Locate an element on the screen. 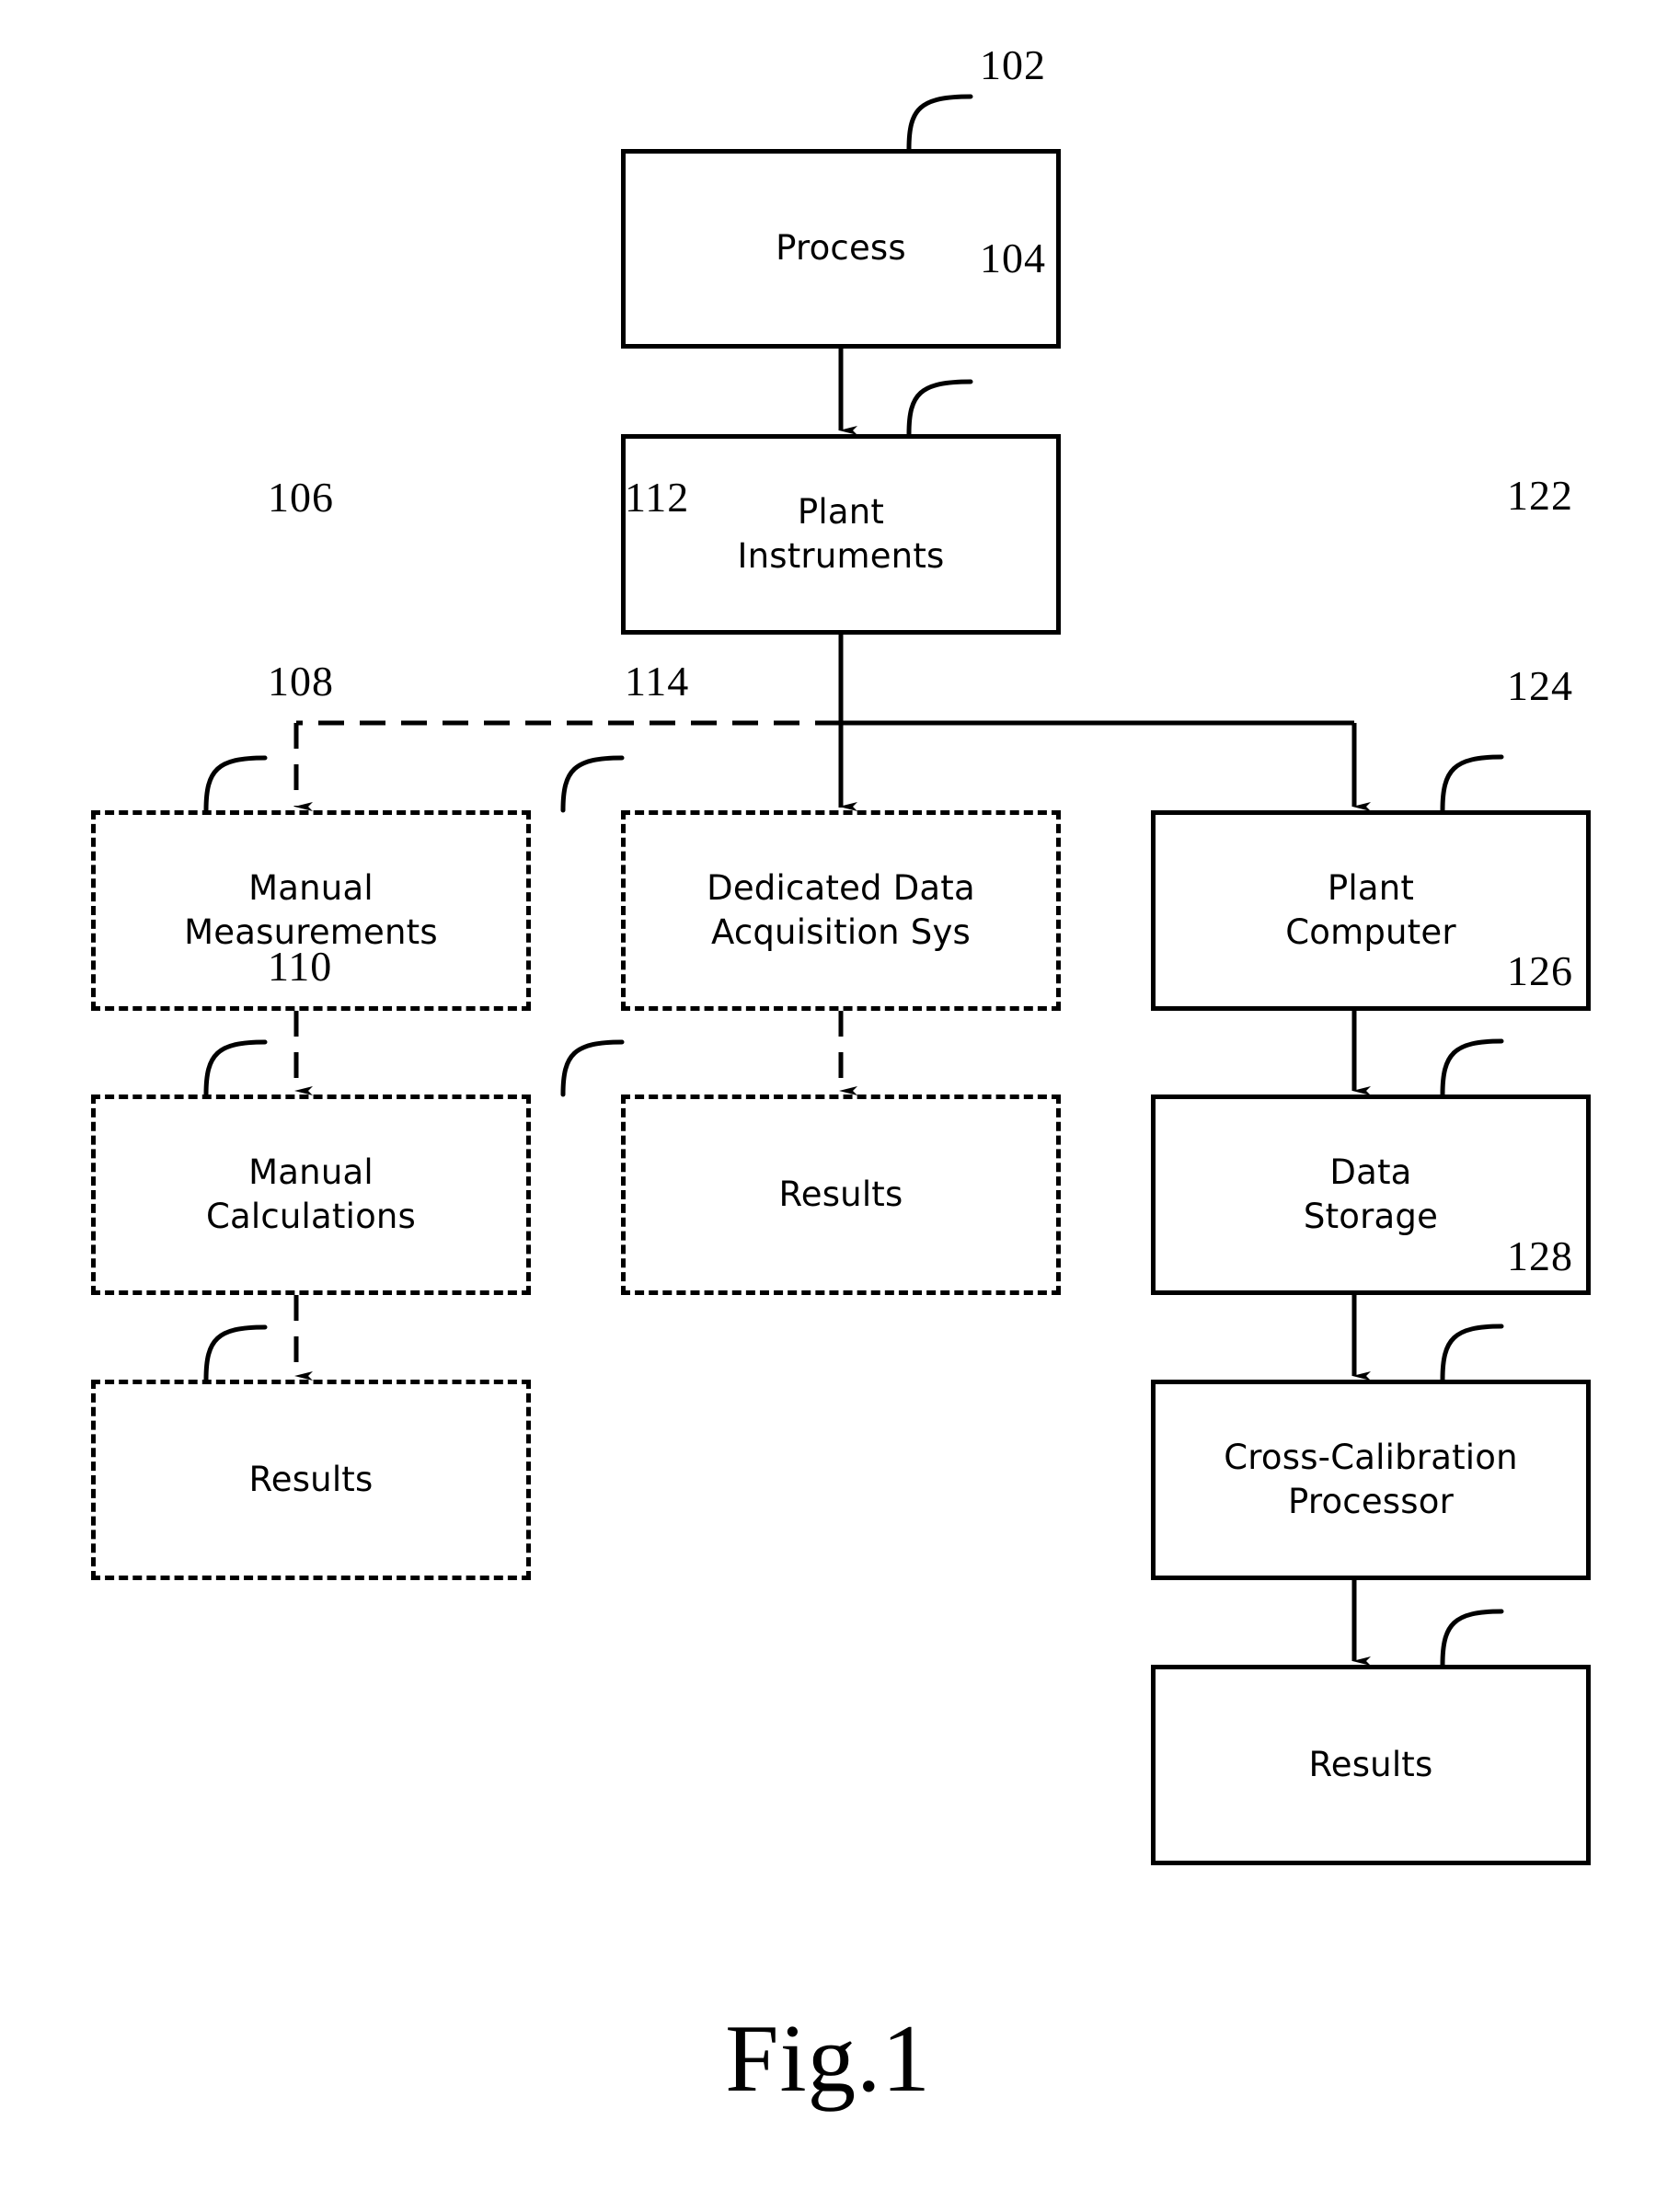 This screenshot has width=1656, height=2212. ref-numeral-124: 124 is located at coordinates (1540, 685).